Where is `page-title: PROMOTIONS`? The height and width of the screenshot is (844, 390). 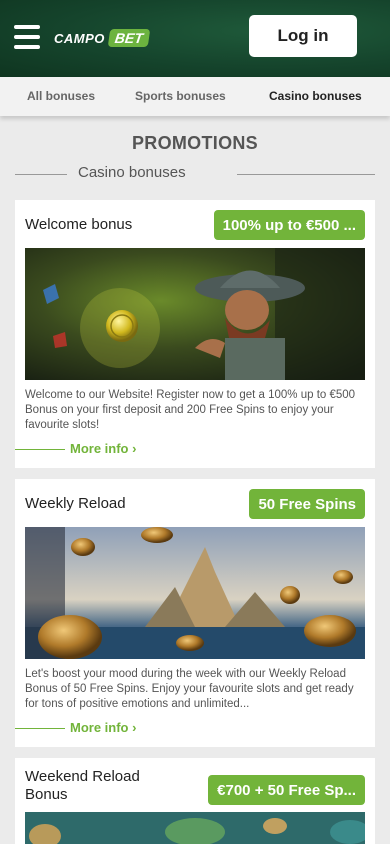 page-title: PROMOTIONS is located at coordinates (194, 143).